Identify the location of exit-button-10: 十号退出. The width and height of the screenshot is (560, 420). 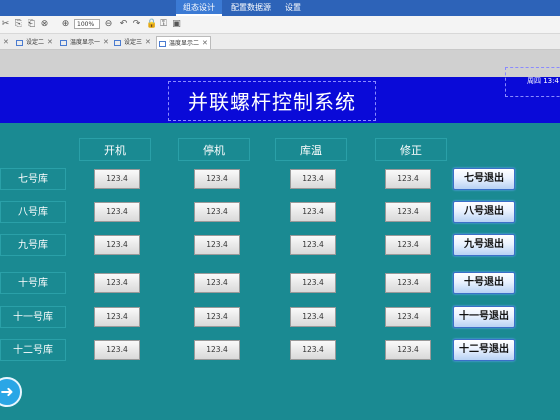
(484, 283).